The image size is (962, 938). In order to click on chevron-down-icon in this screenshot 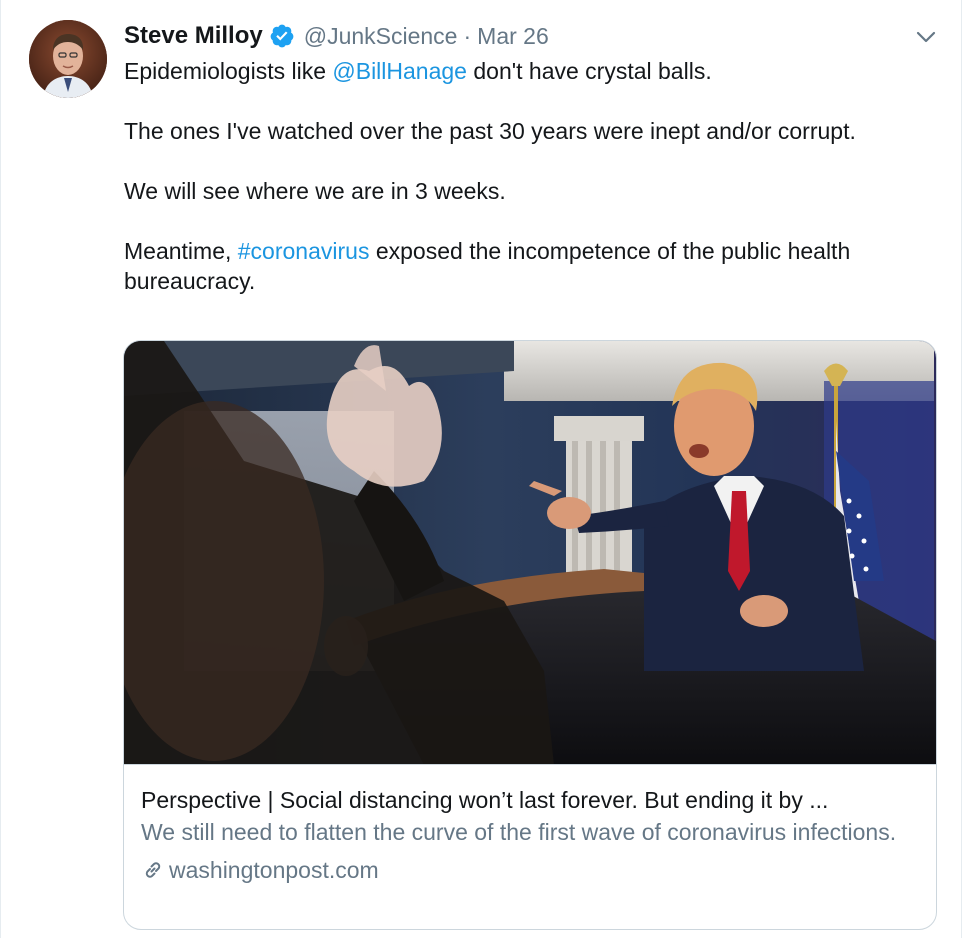, I will do `click(926, 37)`.